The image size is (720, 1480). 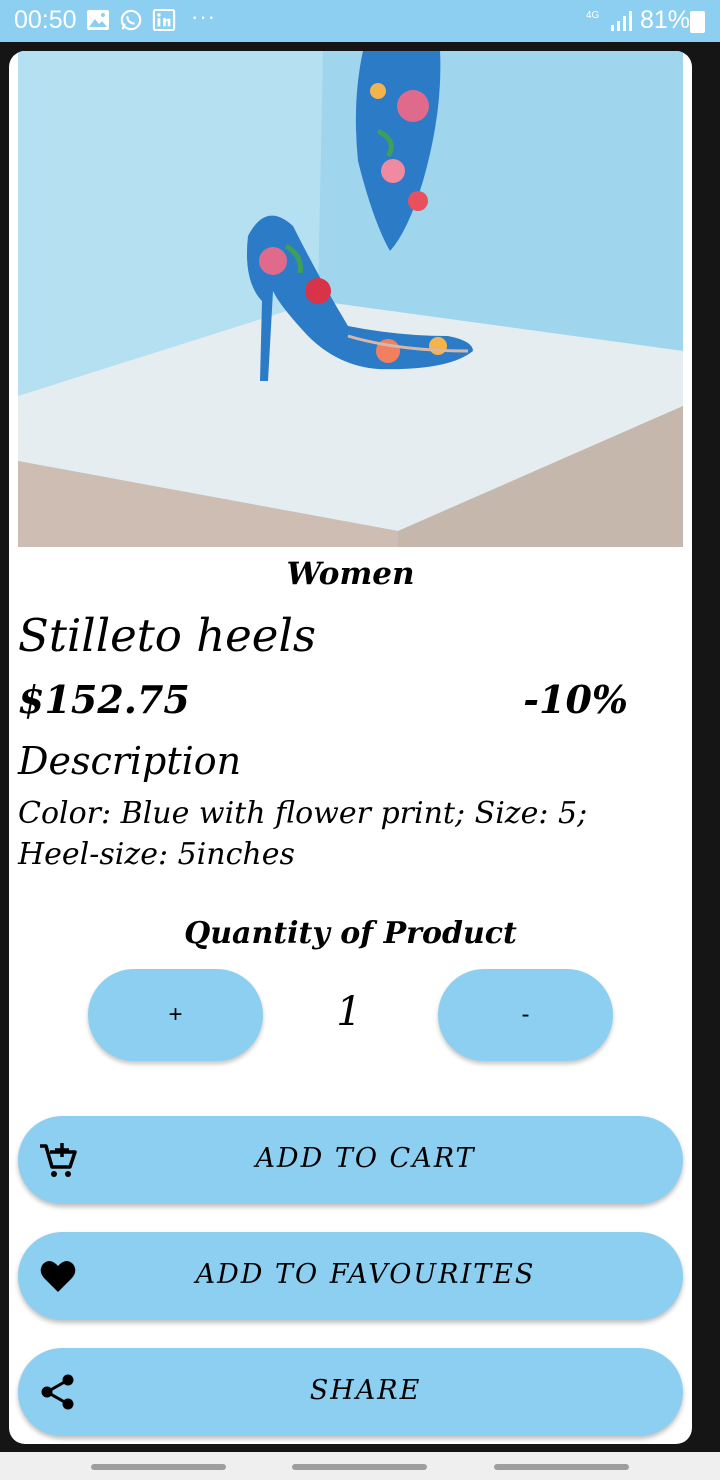 What do you see at coordinates (350, 574) in the screenshot?
I see `product-category: Women` at bounding box center [350, 574].